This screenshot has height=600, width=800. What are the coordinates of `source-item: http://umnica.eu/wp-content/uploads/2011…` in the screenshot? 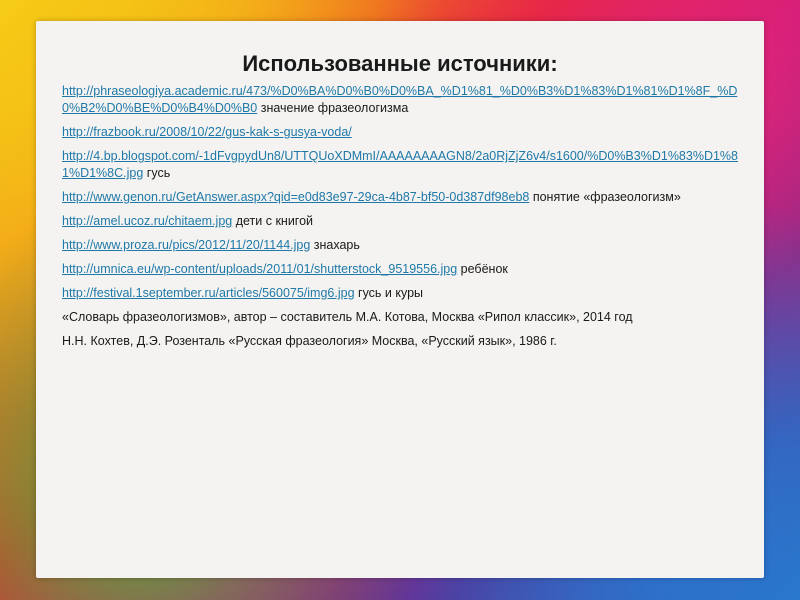 It's located at (407, 269).